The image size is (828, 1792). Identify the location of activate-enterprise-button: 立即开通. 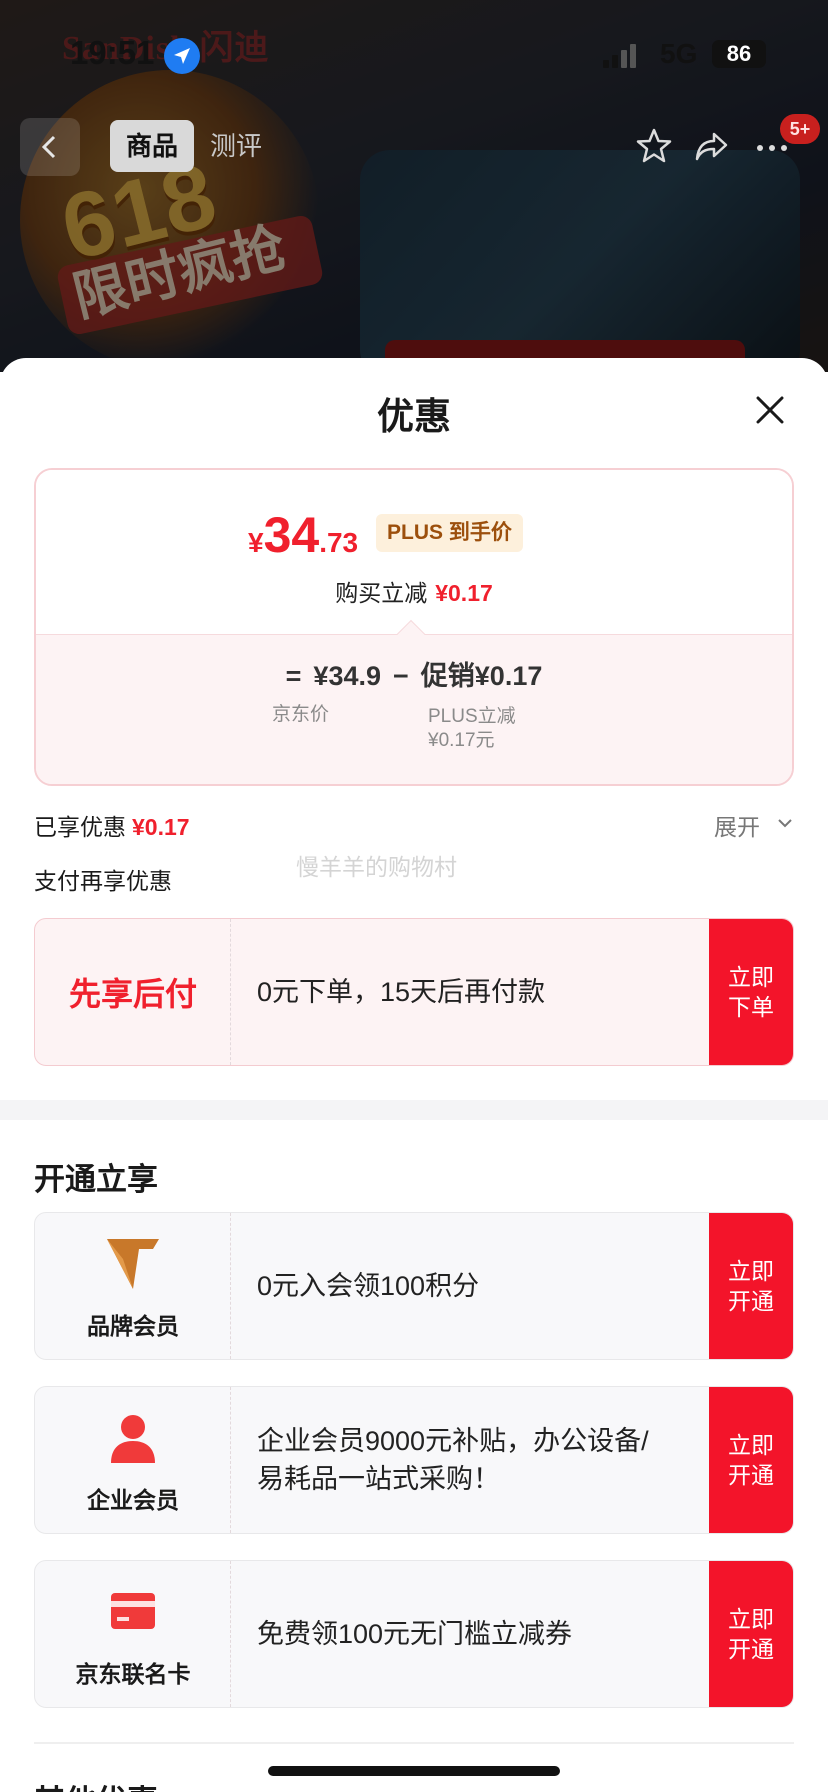
(751, 1460).